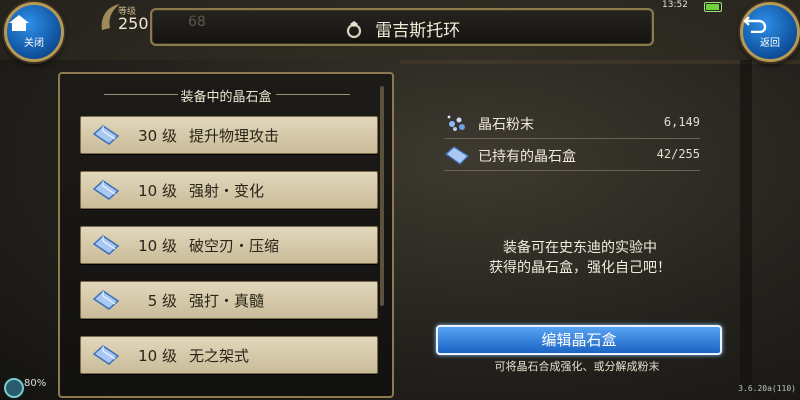 The height and width of the screenshot is (400, 800). Describe the element at coordinates (226, 97) in the screenshot. I see `equipped-panel-title: 装备中的晶石盒` at that location.